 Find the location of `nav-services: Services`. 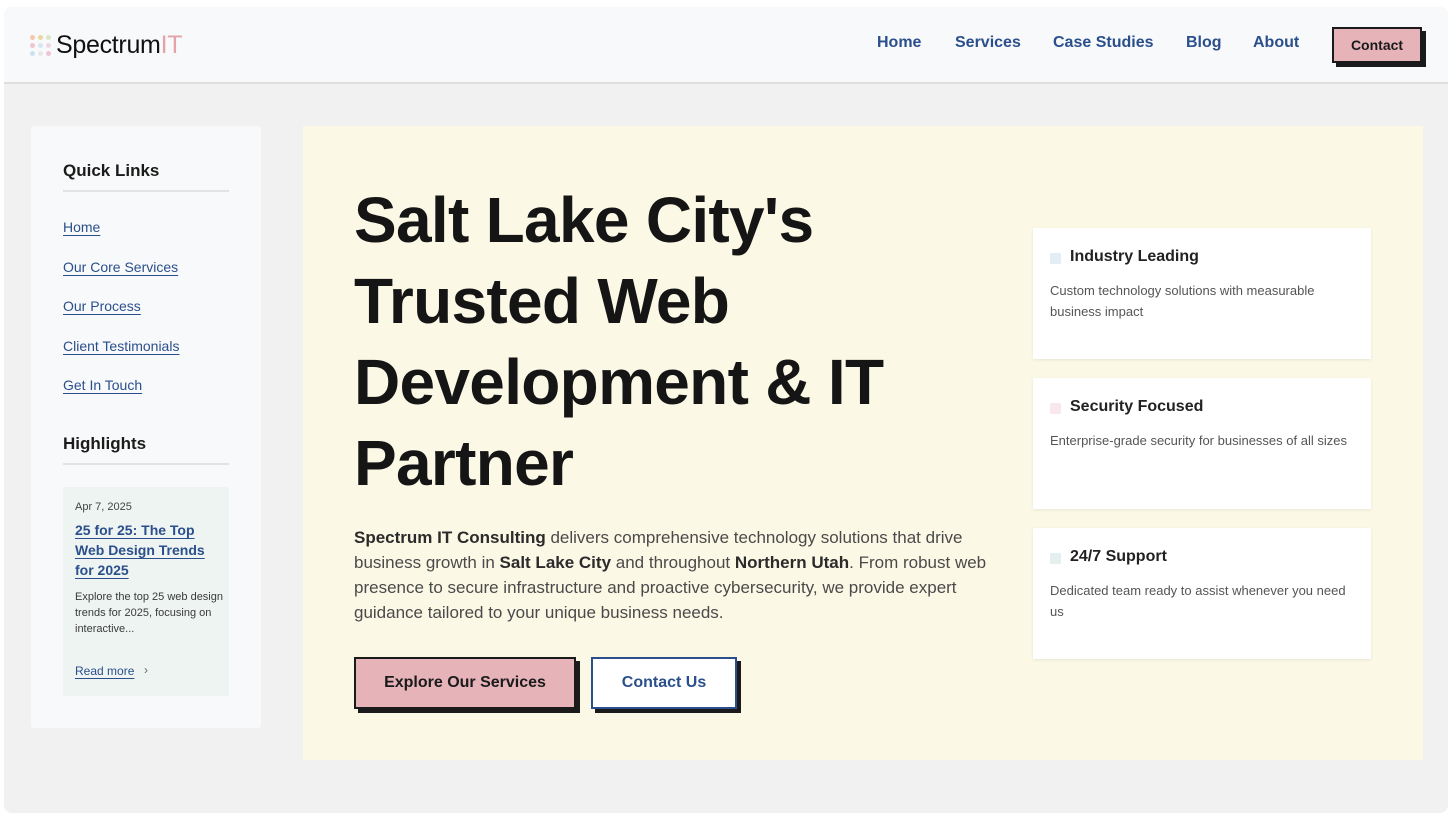

nav-services: Services is located at coordinates (988, 43).